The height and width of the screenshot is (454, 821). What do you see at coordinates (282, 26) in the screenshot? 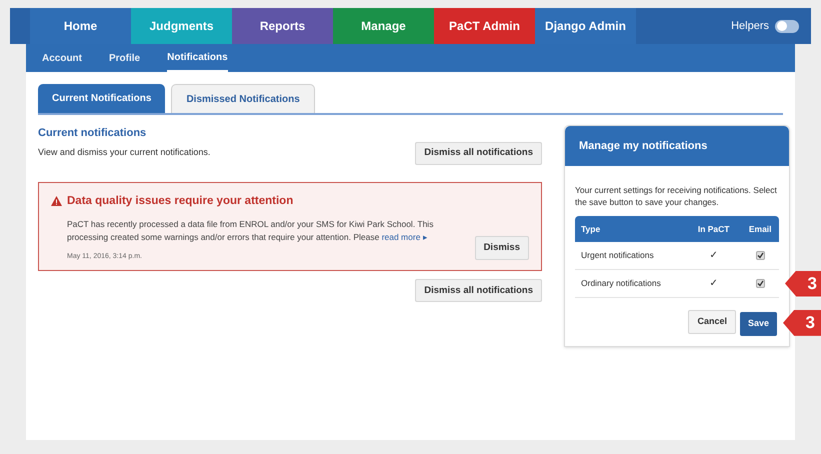
I see `nav-tab: Reports` at bounding box center [282, 26].